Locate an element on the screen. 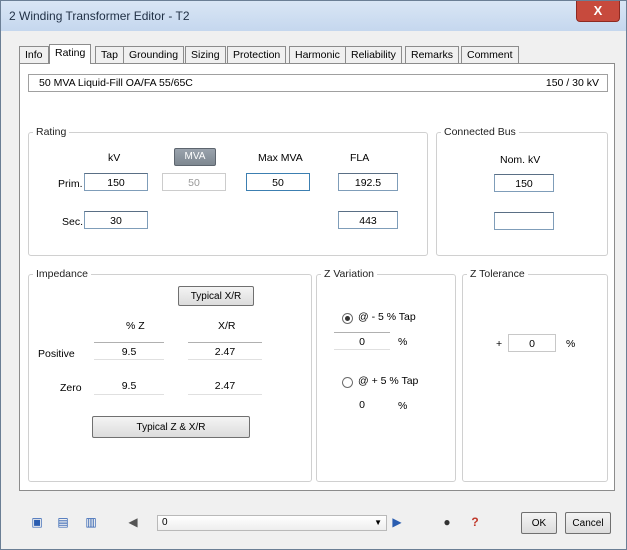 The width and height of the screenshot is (627, 550). xr-column-label: X/R is located at coordinates (227, 326).